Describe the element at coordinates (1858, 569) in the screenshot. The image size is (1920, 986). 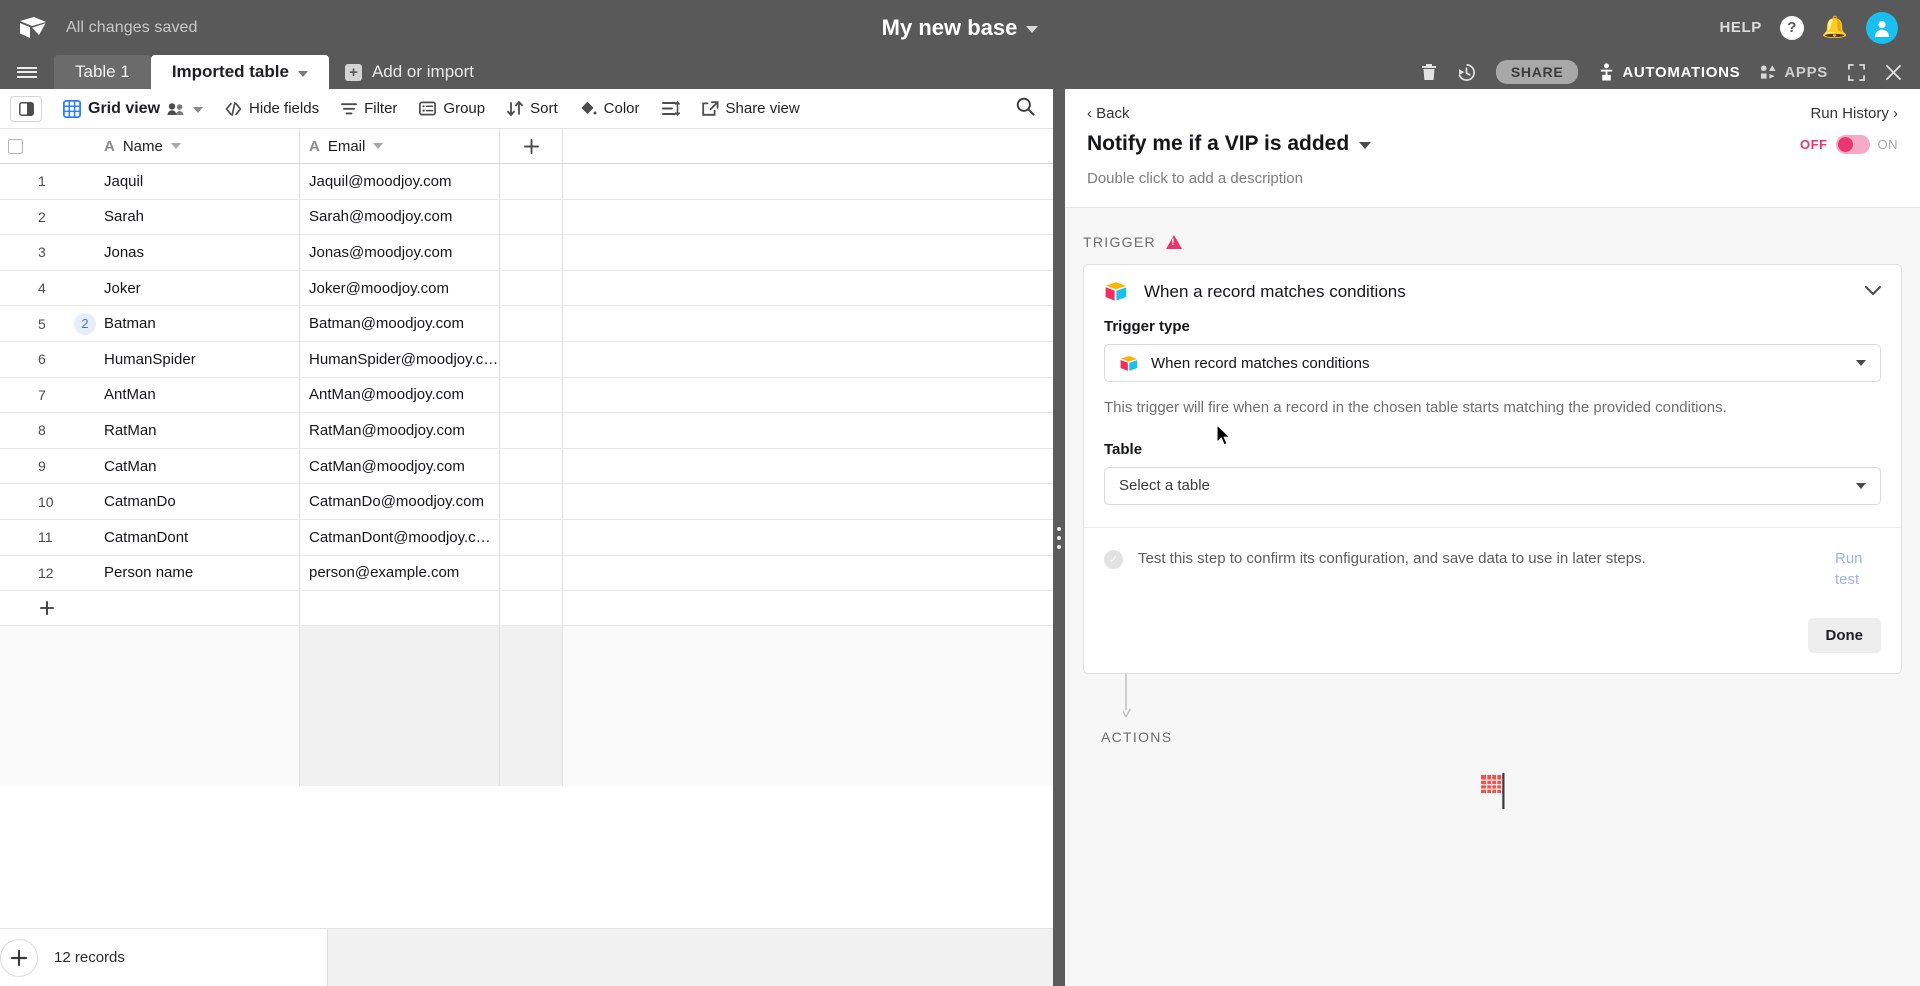
I see `run-test-button: Run test` at that location.